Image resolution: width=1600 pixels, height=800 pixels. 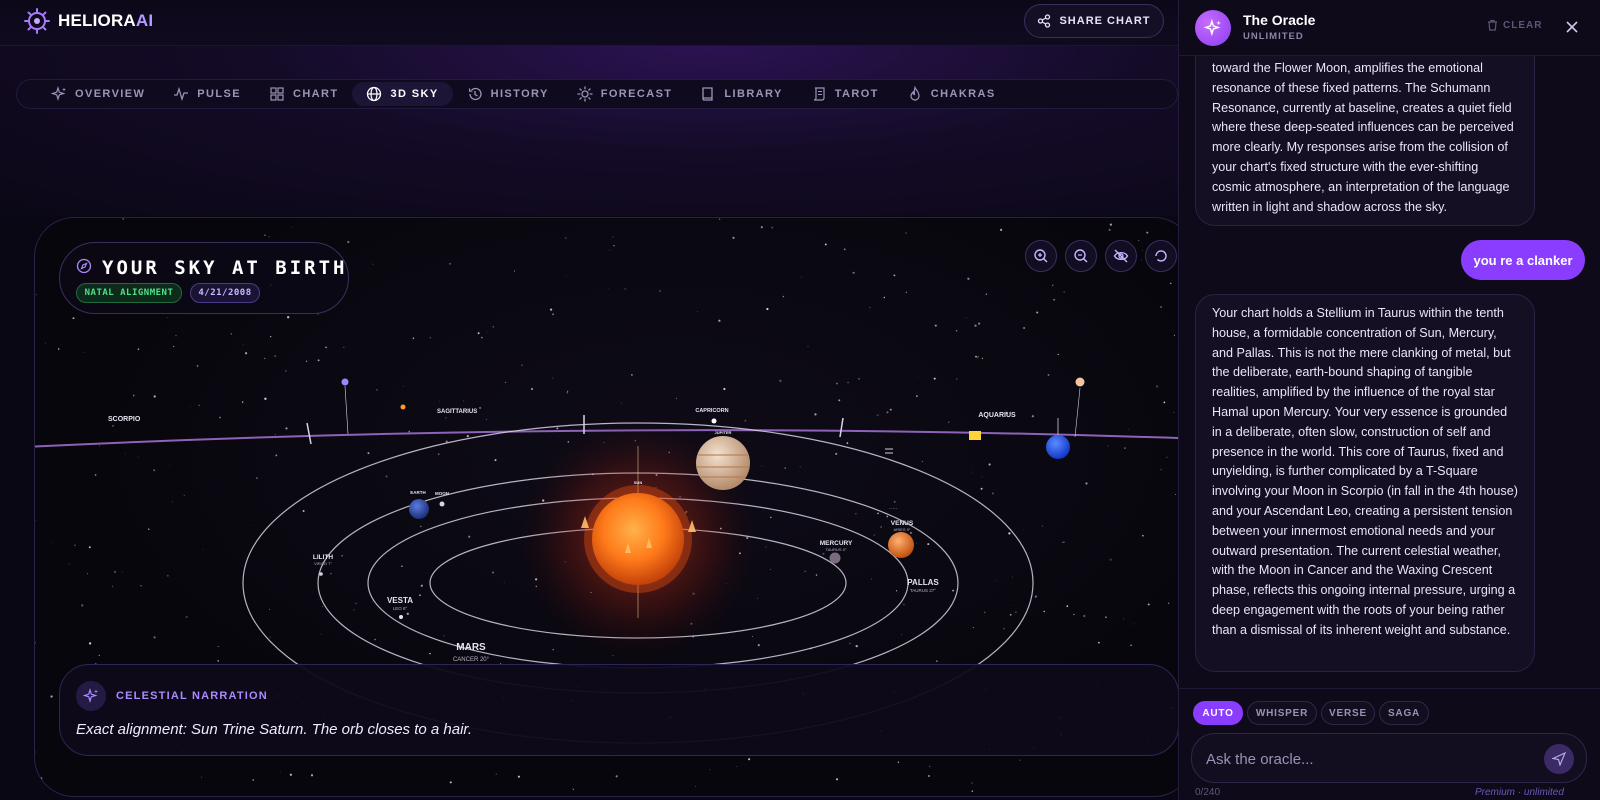 What do you see at coordinates (207, 94) in the screenshot?
I see `tab-pulse: PULSE` at bounding box center [207, 94].